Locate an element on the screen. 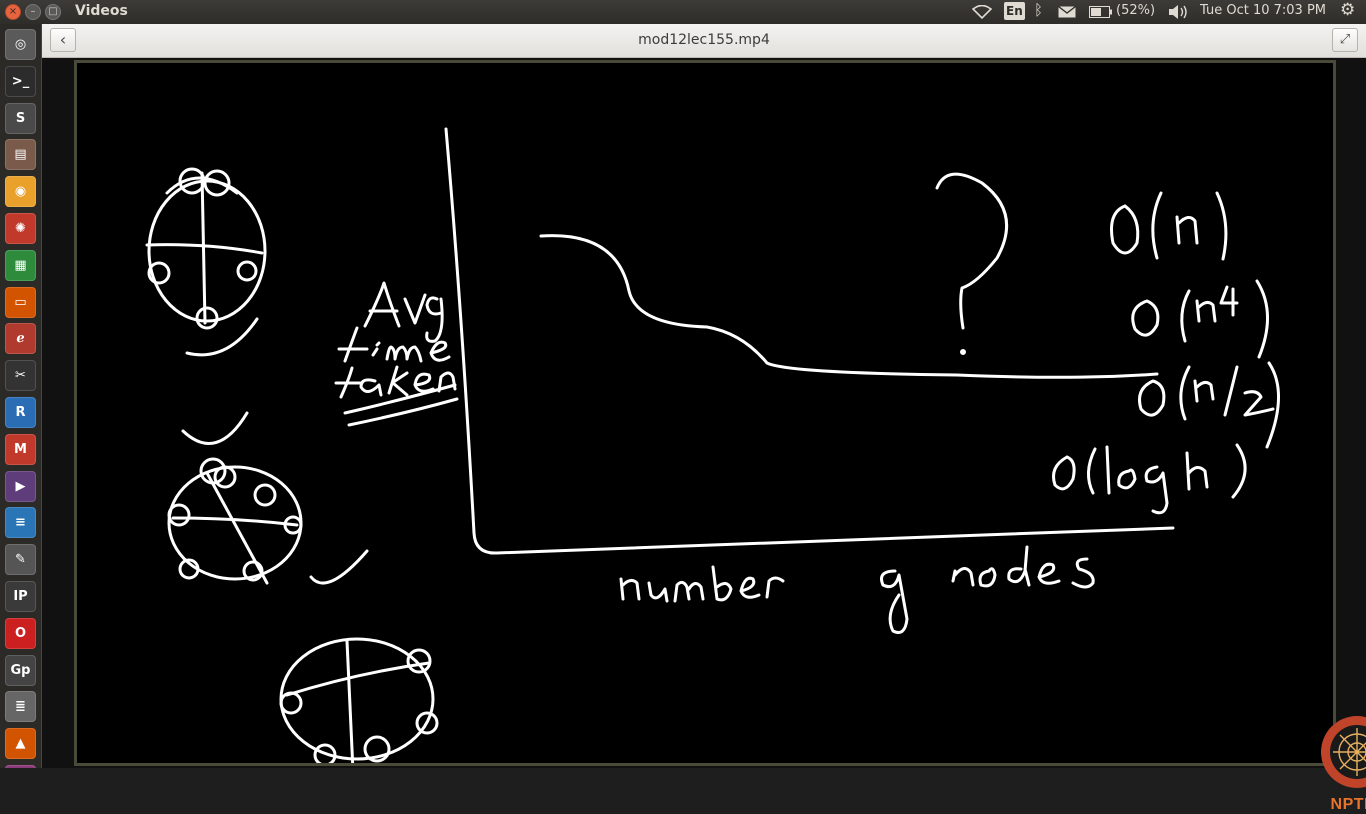 This screenshot has width=1366, height=814. settings-icon: ✺ is located at coordinates (20, 228).